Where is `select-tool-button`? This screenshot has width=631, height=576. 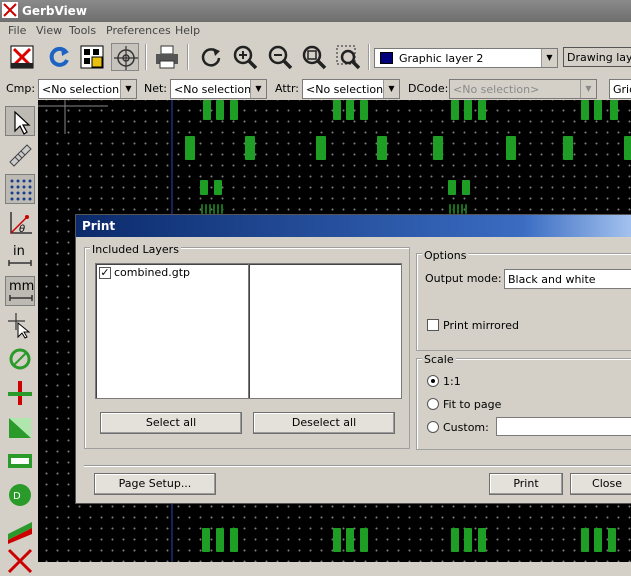
select-tool-button is located at coordinates (20, 121).